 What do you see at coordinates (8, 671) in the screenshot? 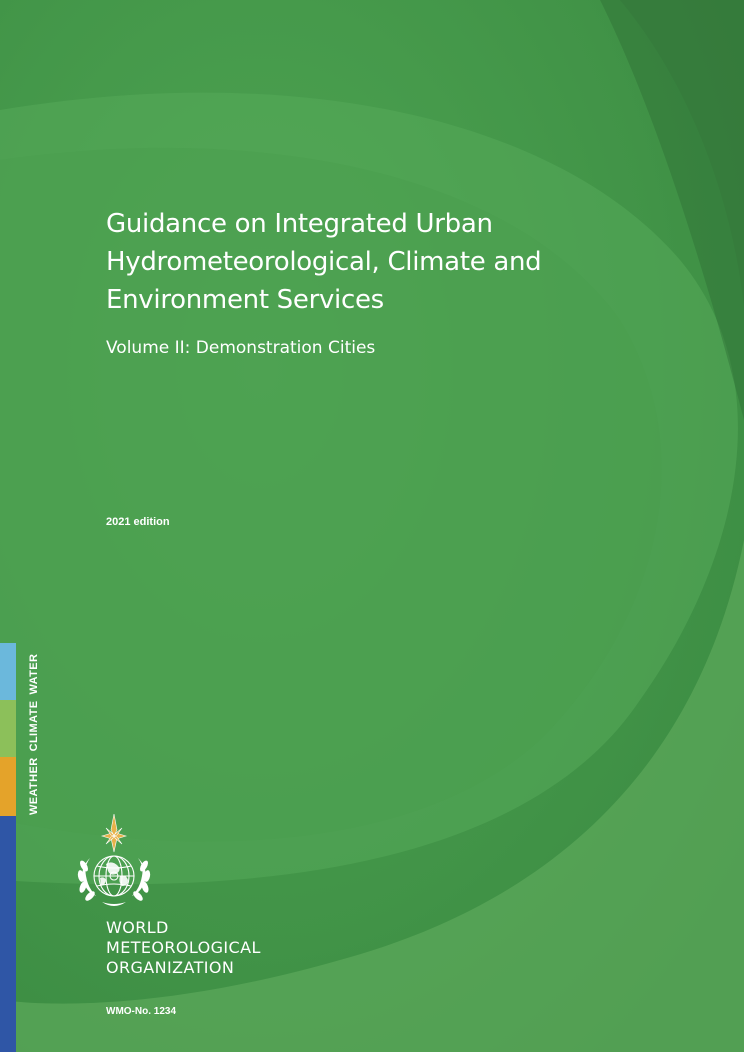
I see `water-color-segment` at bounding box center [8, 671].